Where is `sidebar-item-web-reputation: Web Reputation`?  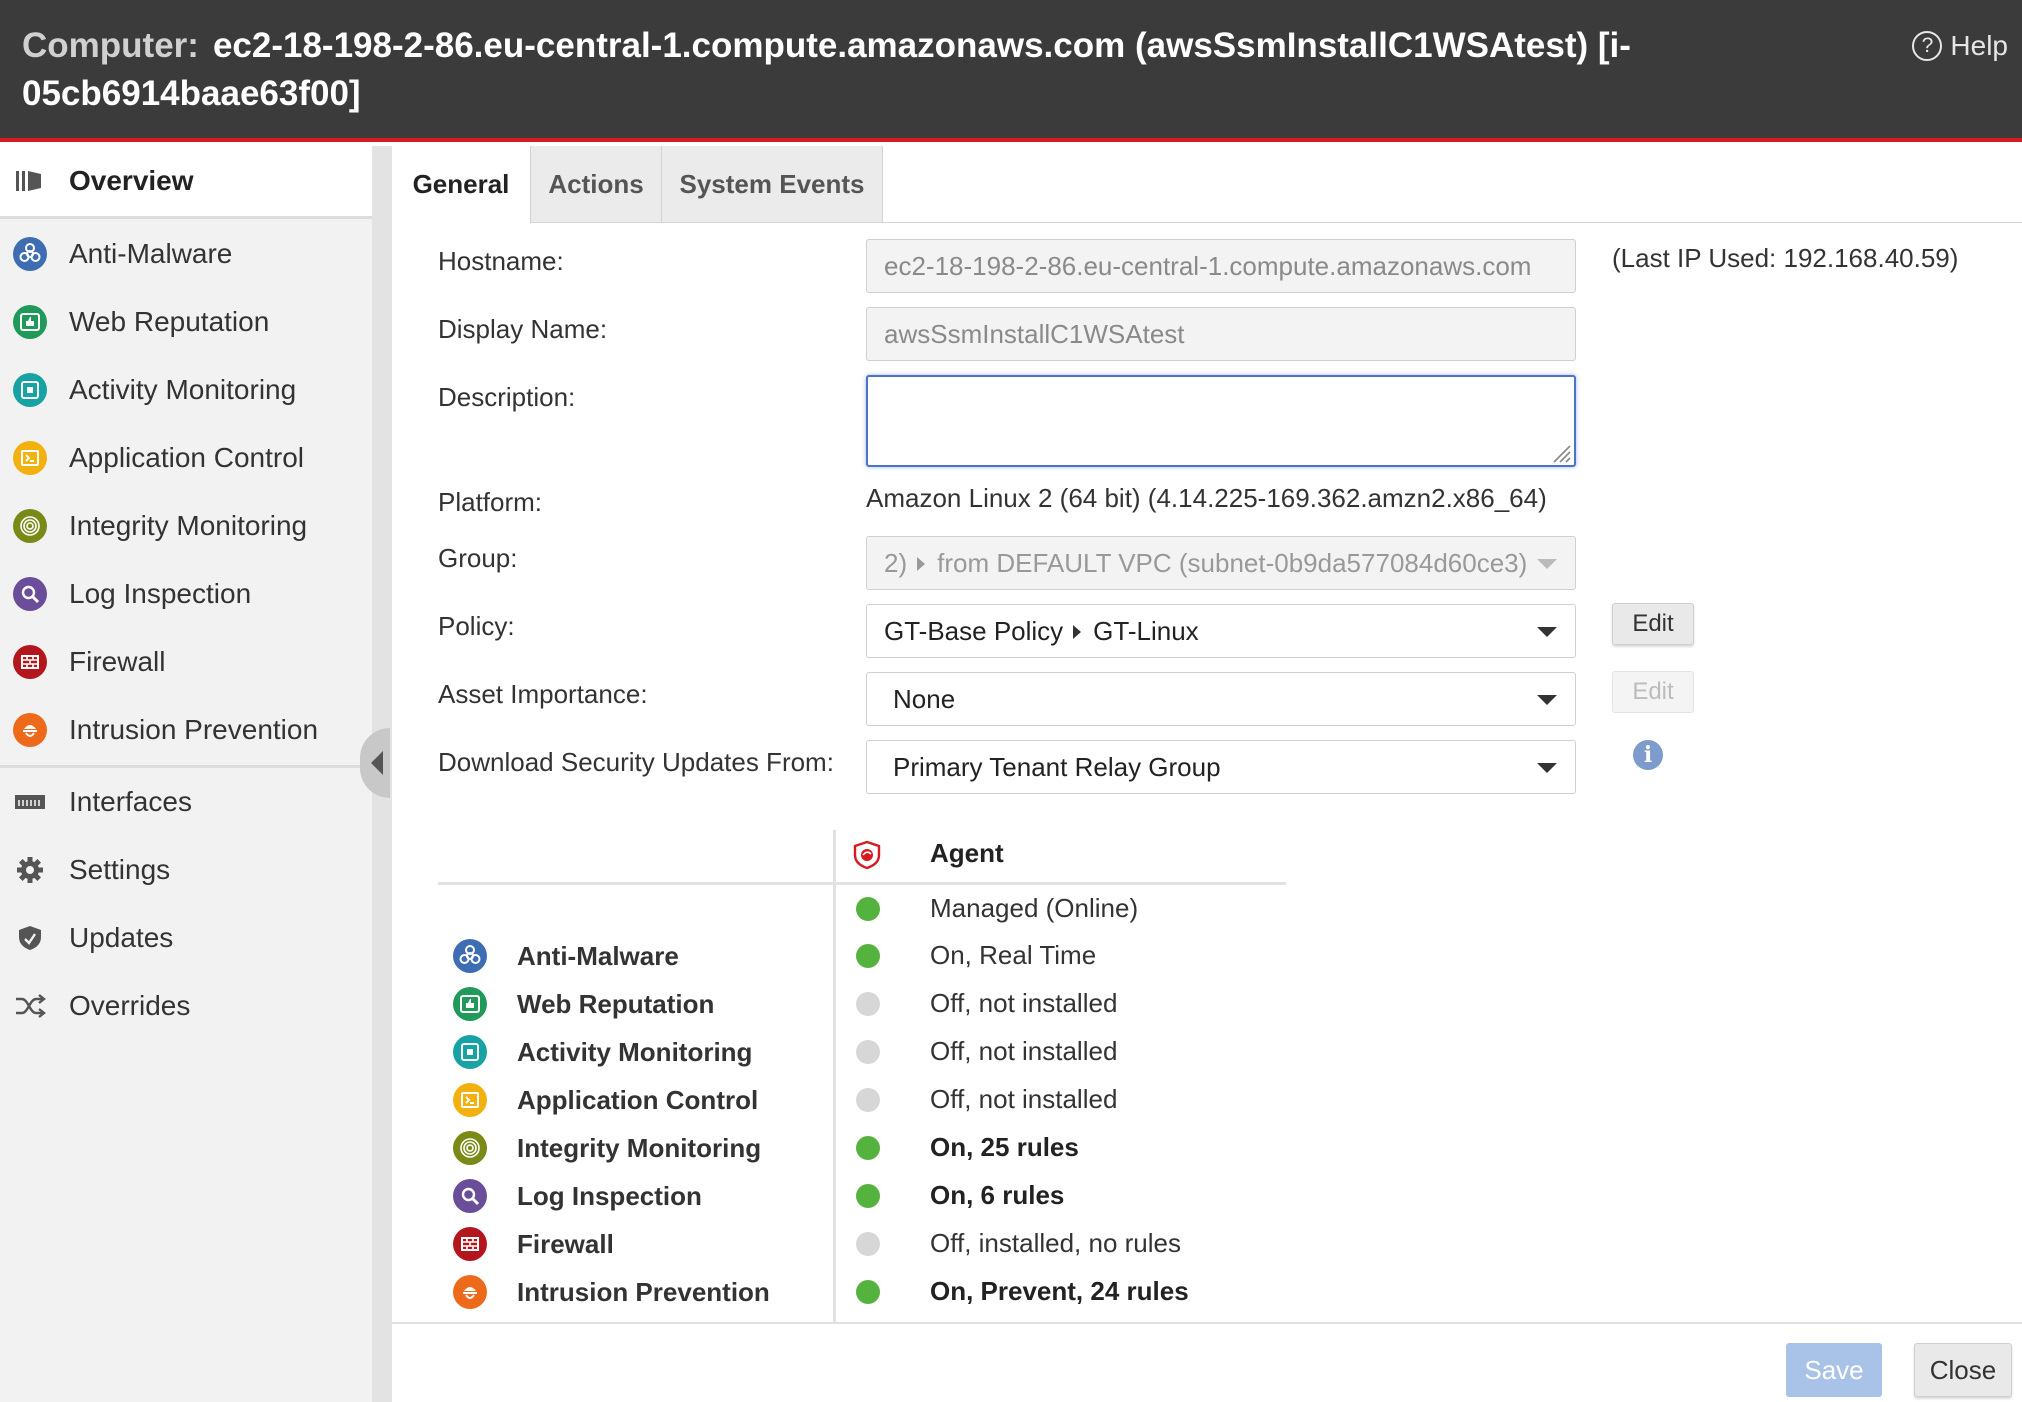 sidebar-item-web-reputation: Web Reputation is located at coordinates (186, 322).